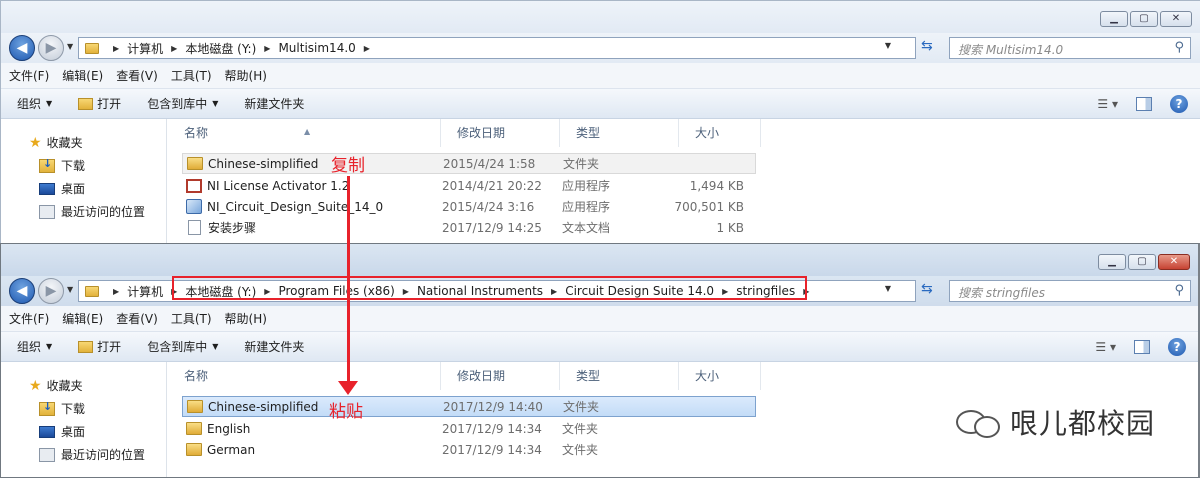  Describe the element at coordinates (979, 422) in the screenshot. I see `wechat-icon` at that location.